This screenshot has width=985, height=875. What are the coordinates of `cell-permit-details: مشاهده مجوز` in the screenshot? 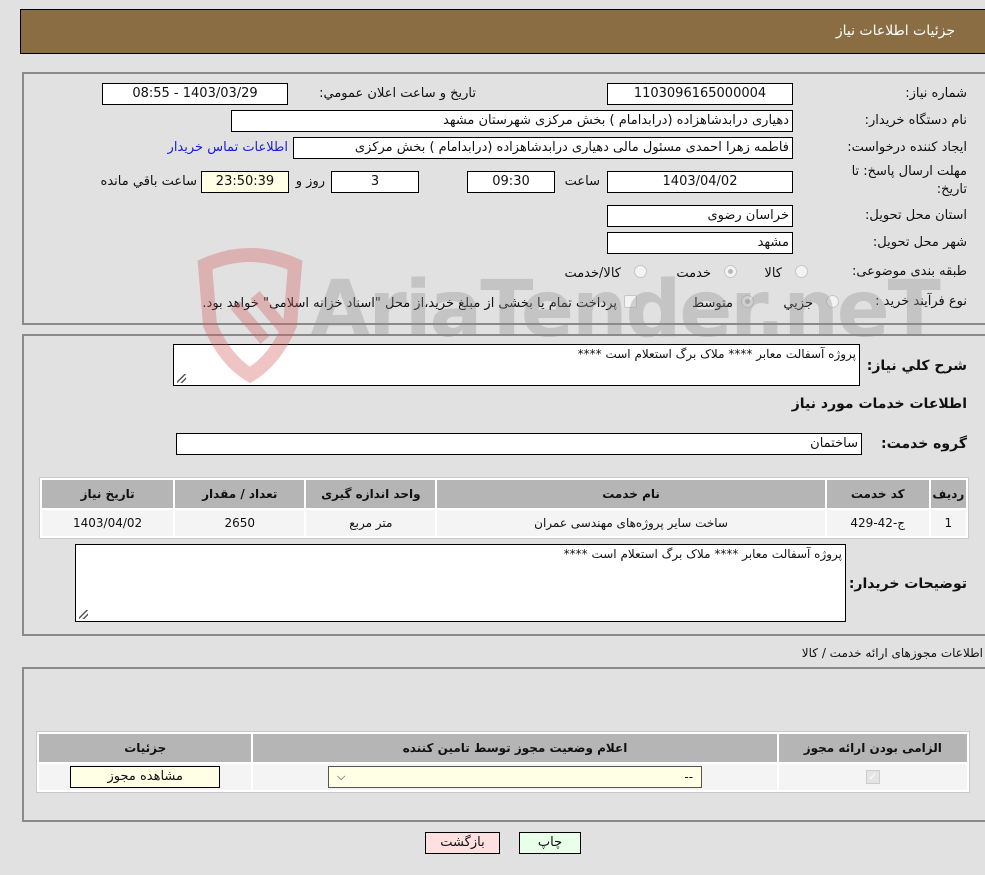 It's located at (145, 777).